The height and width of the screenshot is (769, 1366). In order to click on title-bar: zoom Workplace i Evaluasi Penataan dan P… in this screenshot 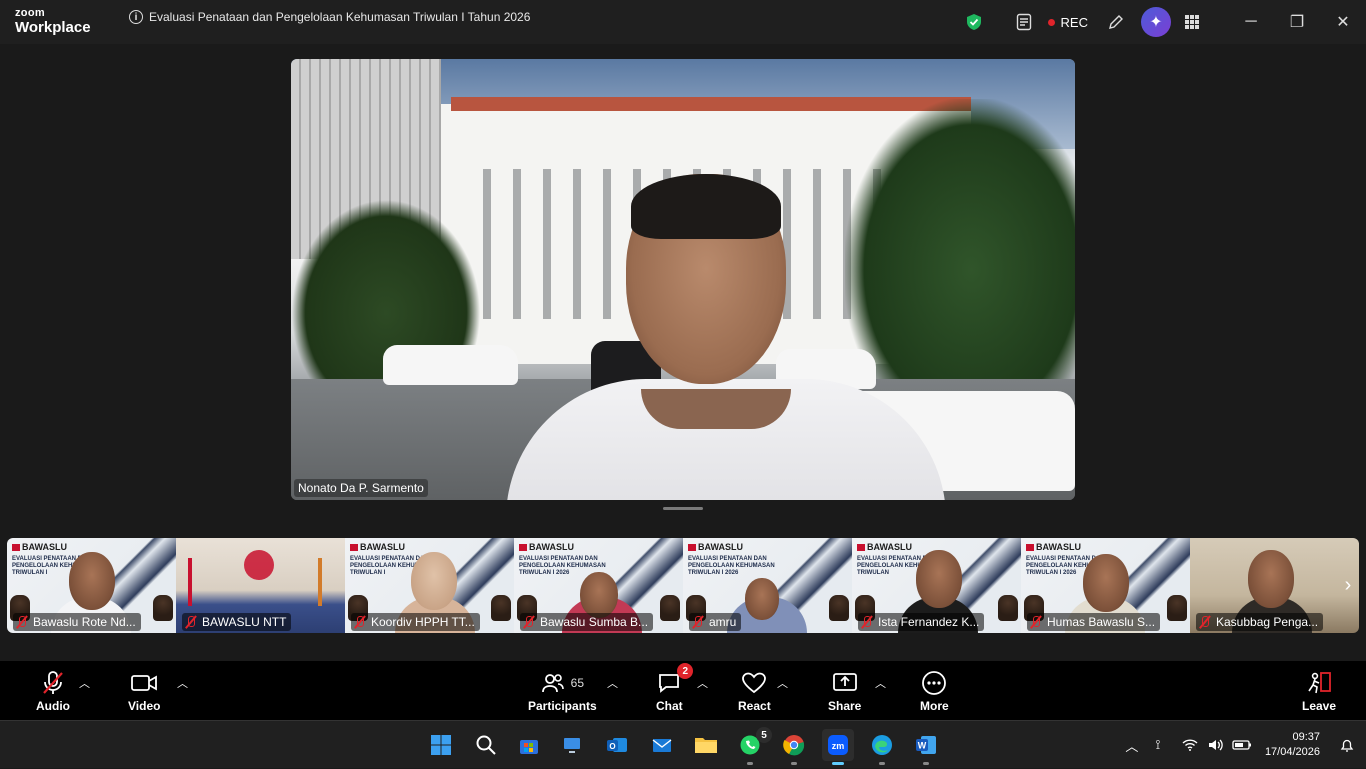, I will do `click(683, 22)`.